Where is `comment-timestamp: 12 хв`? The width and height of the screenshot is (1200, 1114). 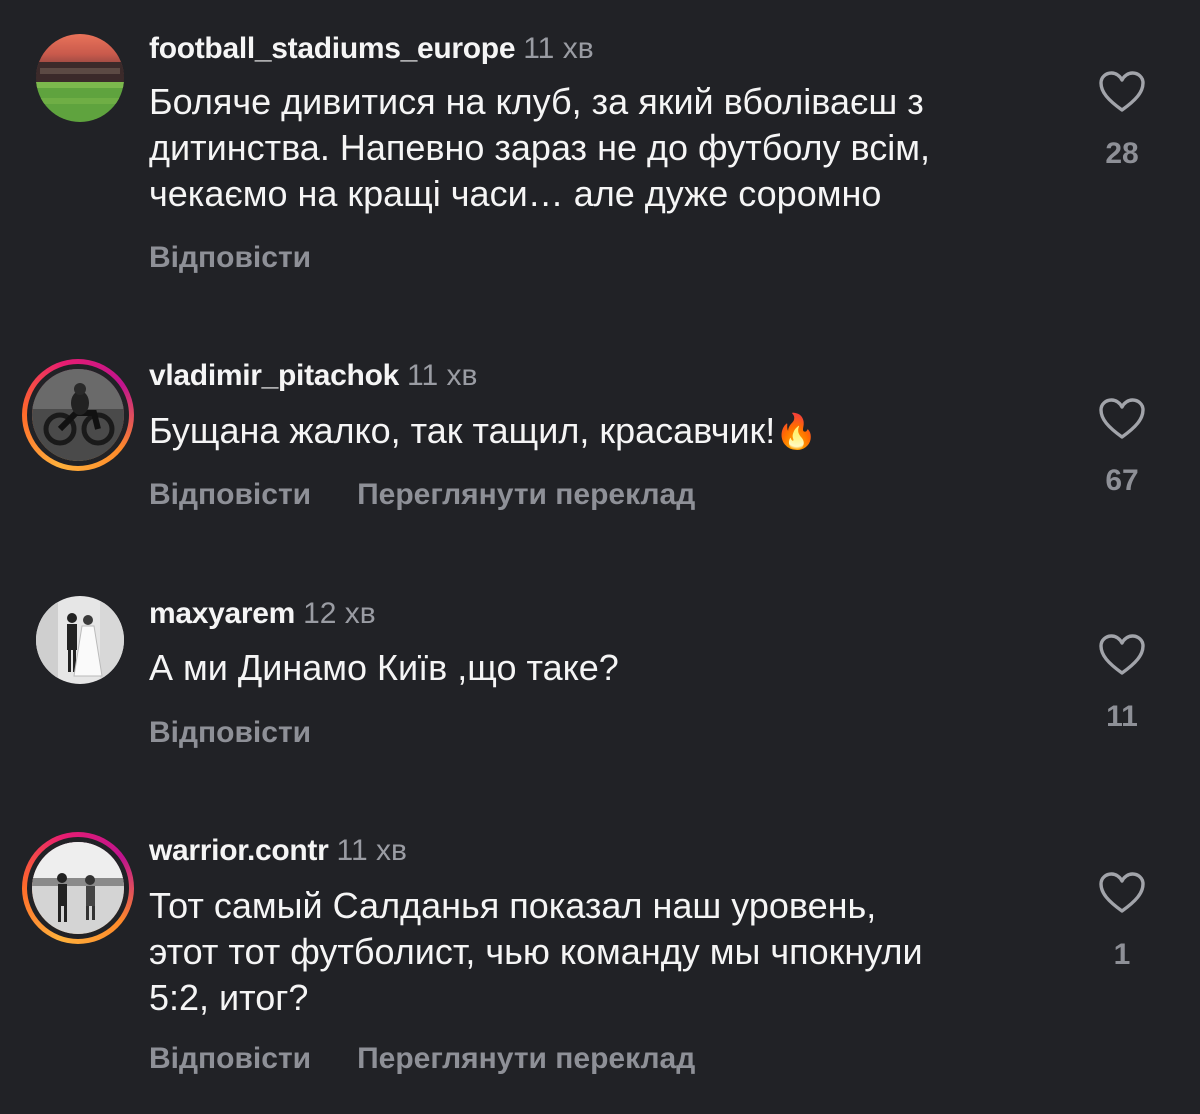
comment-timestamp: 12 хв is located at coordinates (339, 613).